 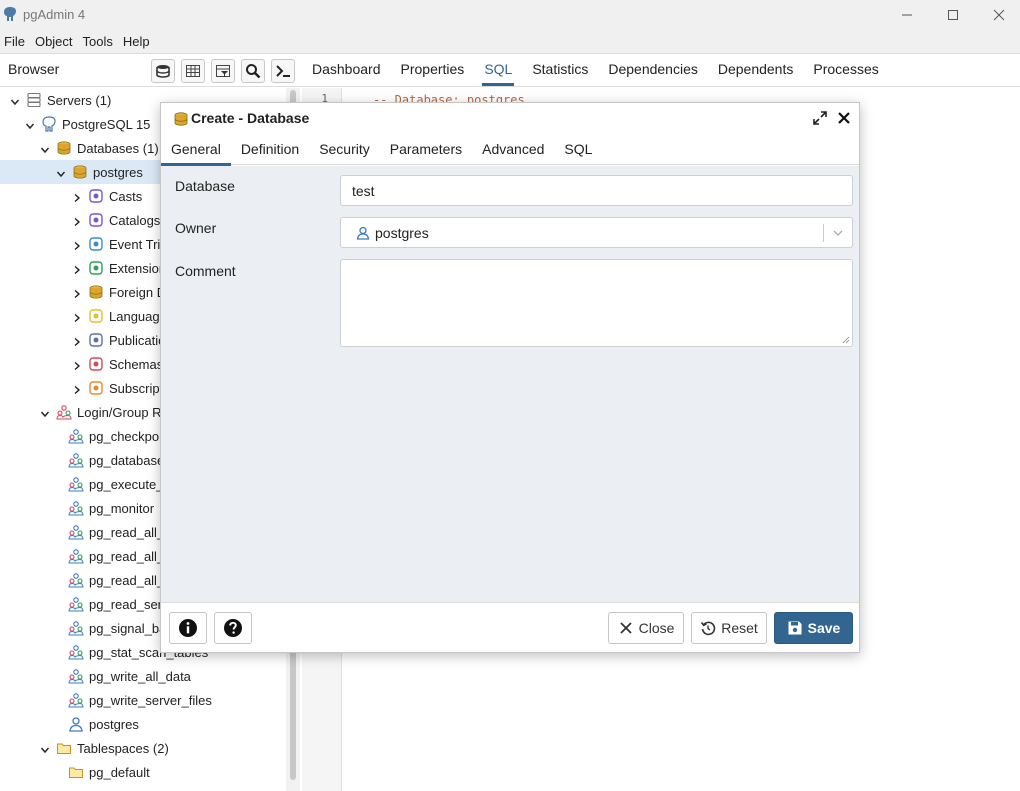 I want to click on maximize-icon, so click(x=953, y=15).